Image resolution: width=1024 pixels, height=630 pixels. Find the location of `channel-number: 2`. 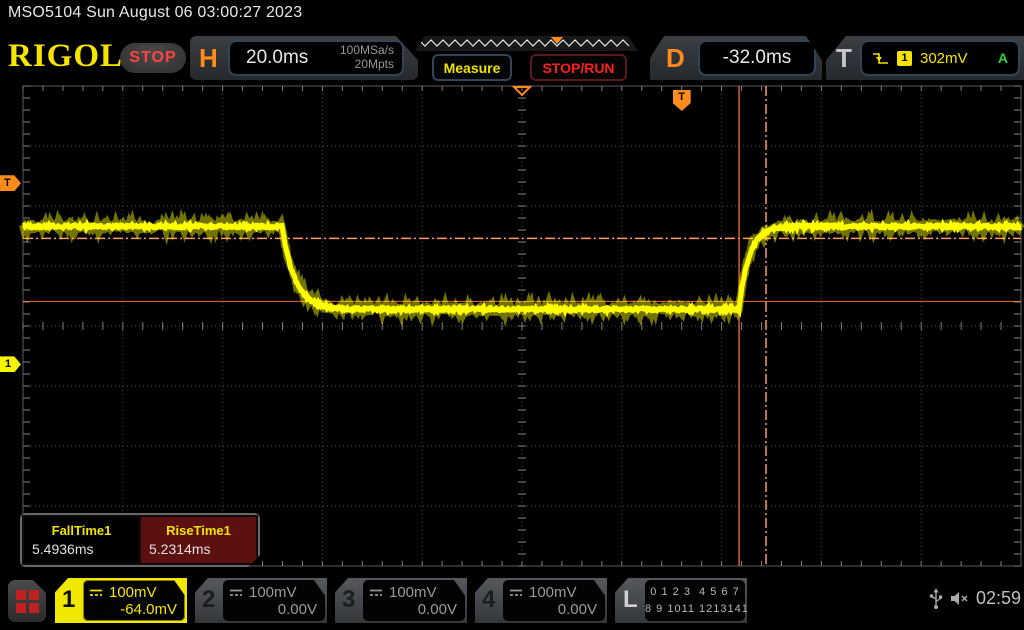

channel-number: 2 is located at coordinates (209, 599).